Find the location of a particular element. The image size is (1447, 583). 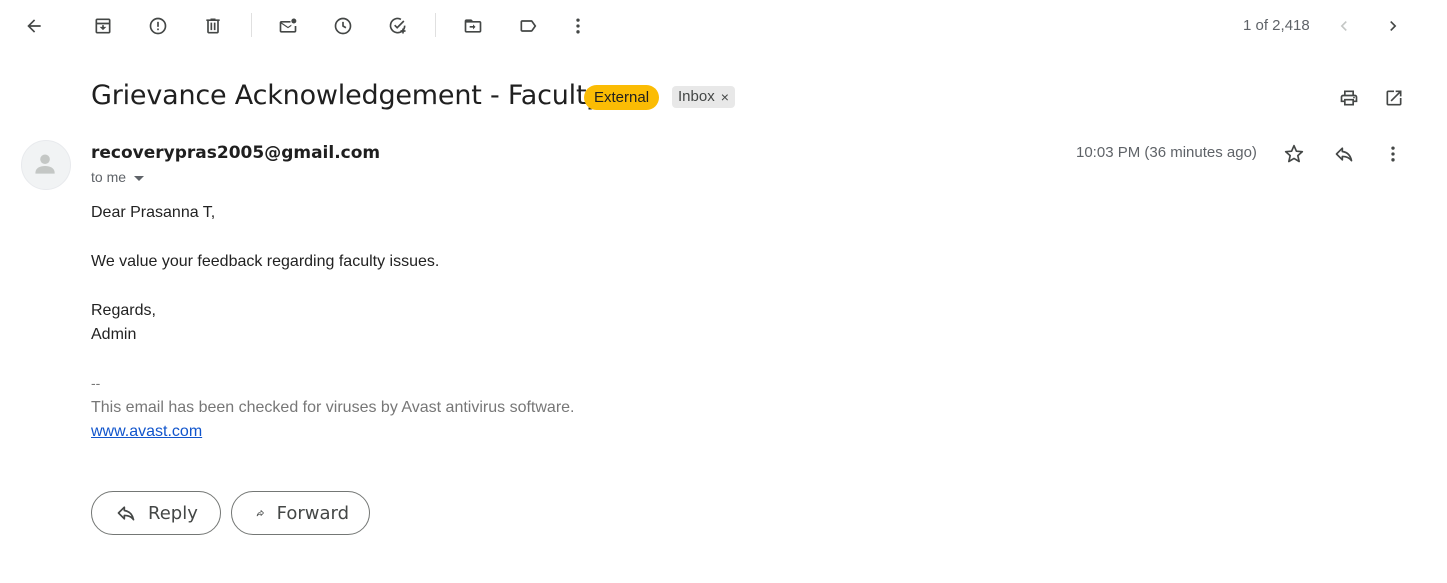

forward-icon is located at coordinates (260, 513).